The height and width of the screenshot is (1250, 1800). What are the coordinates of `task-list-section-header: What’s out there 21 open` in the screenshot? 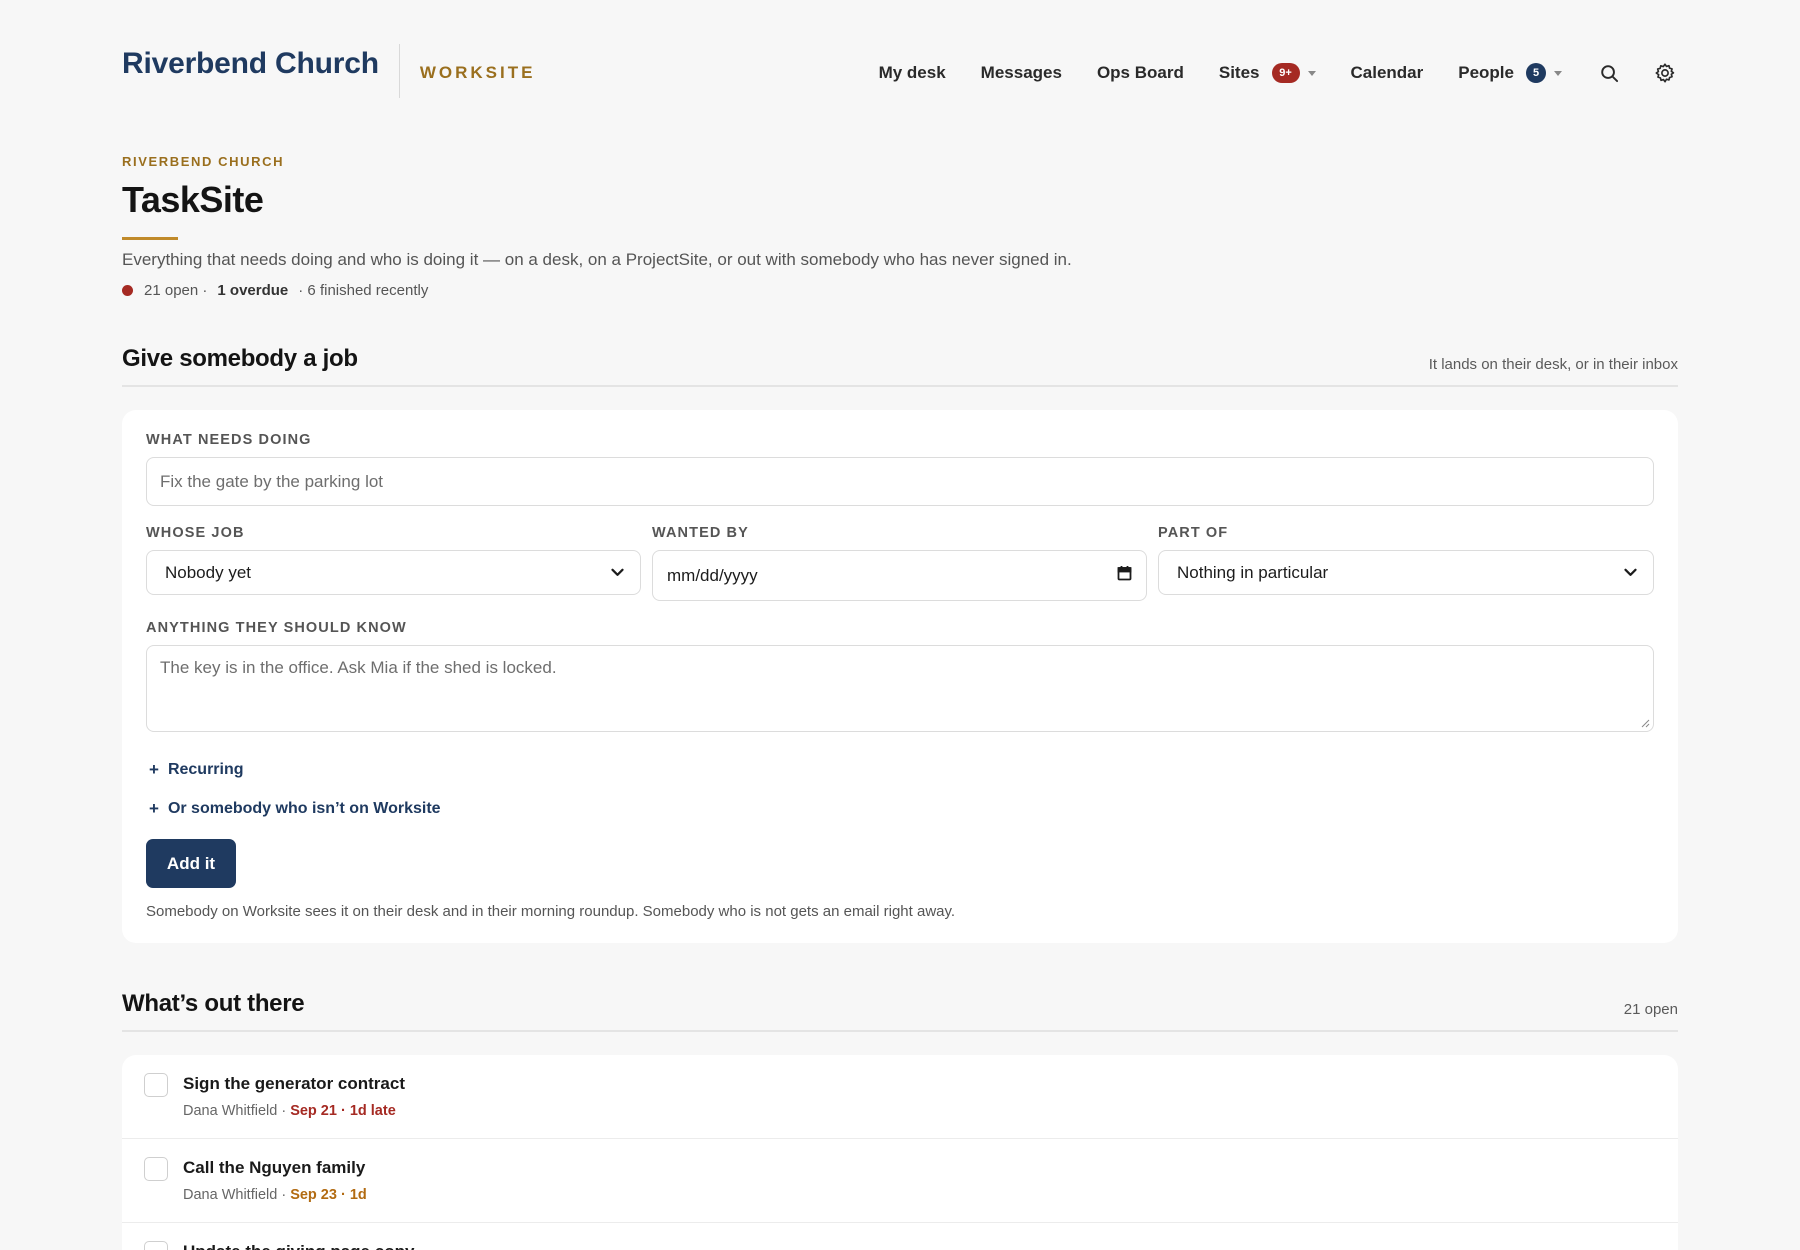 It's located at (900, 1008).